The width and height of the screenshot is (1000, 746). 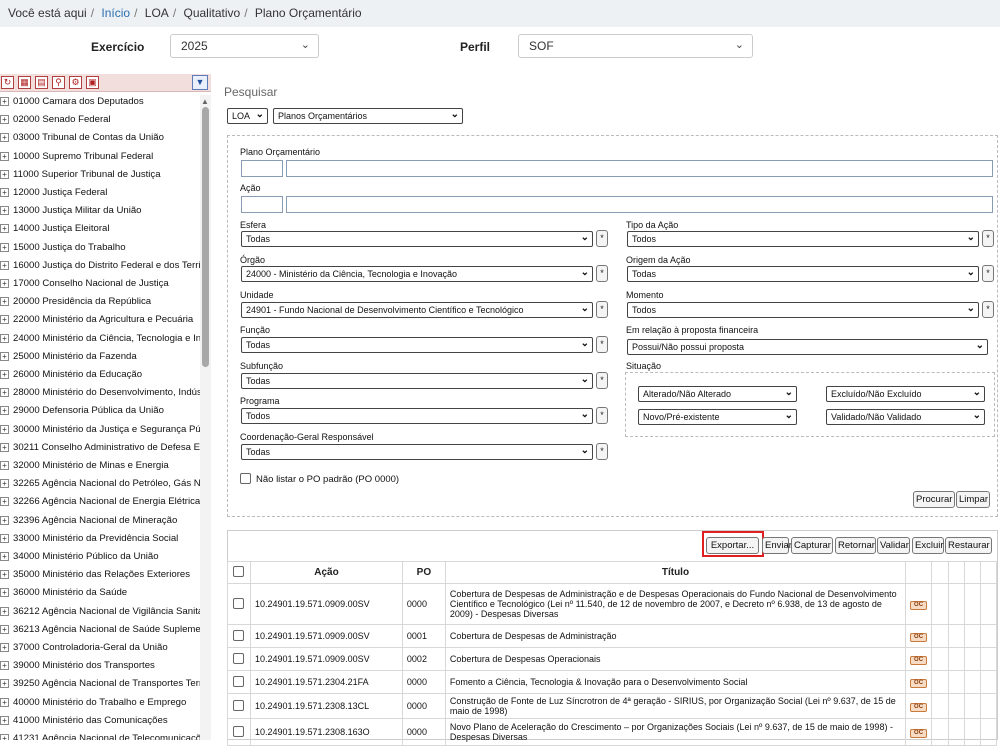 I want to click on acao-name-input, so click(x=639, y=204).